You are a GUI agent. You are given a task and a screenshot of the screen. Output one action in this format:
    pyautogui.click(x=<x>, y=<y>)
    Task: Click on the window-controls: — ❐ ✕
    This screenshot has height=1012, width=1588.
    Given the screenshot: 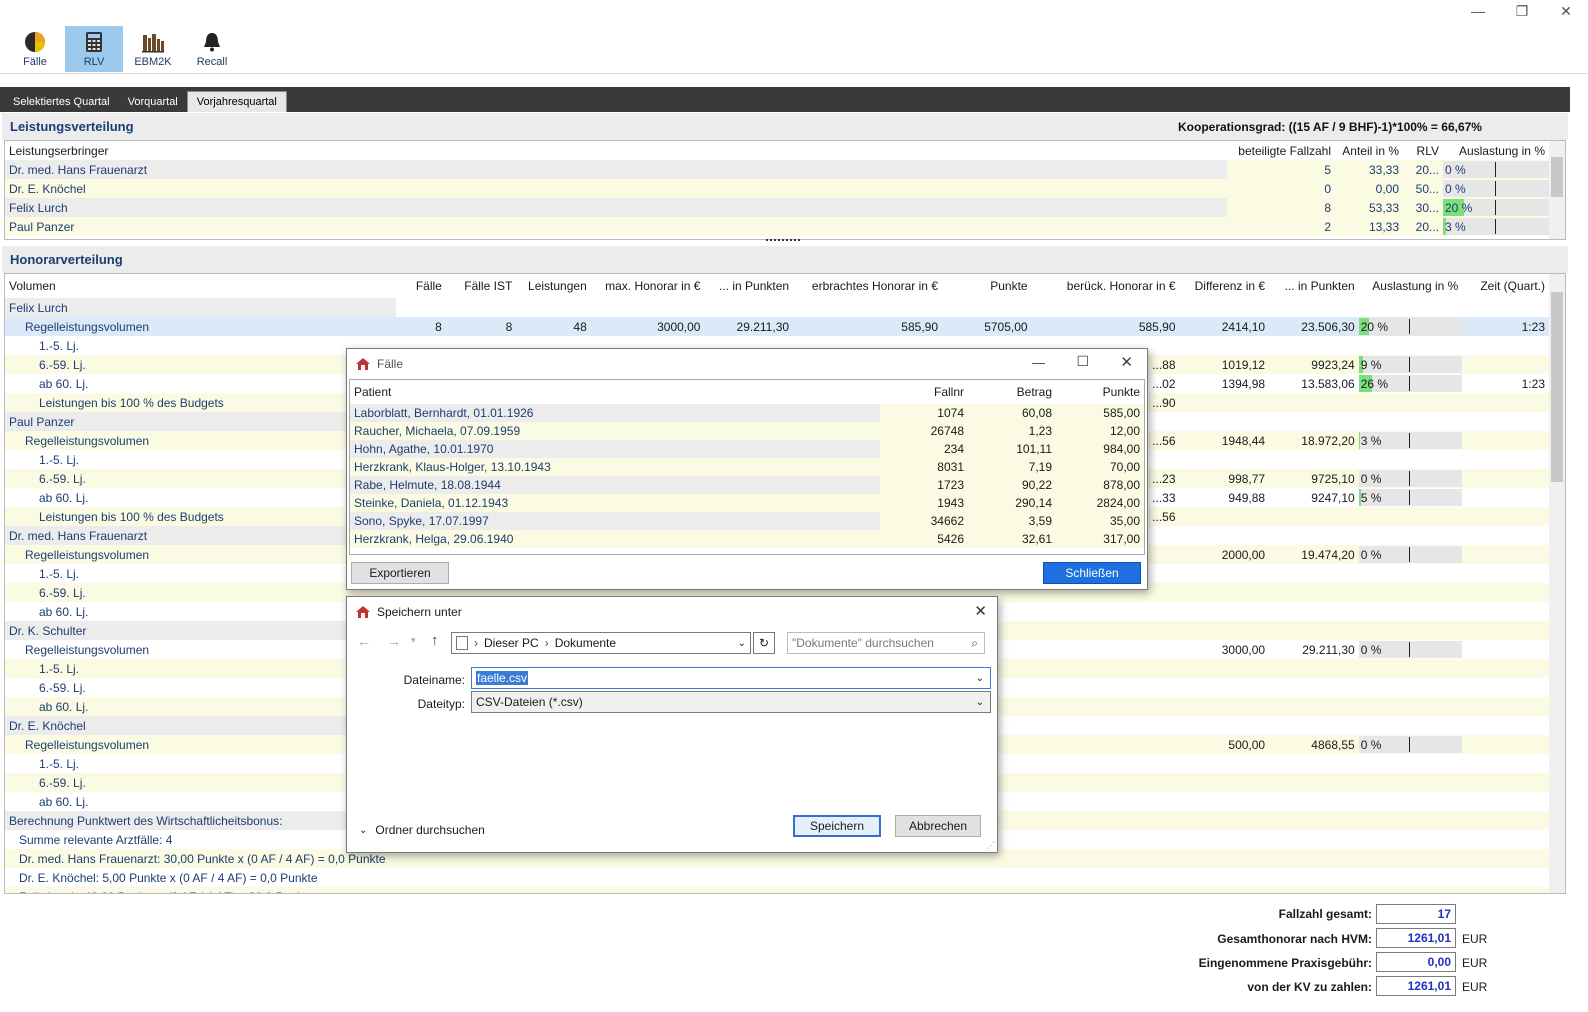 What is the action you would take?
    pyautogui.click(x=1522, y=11)
    